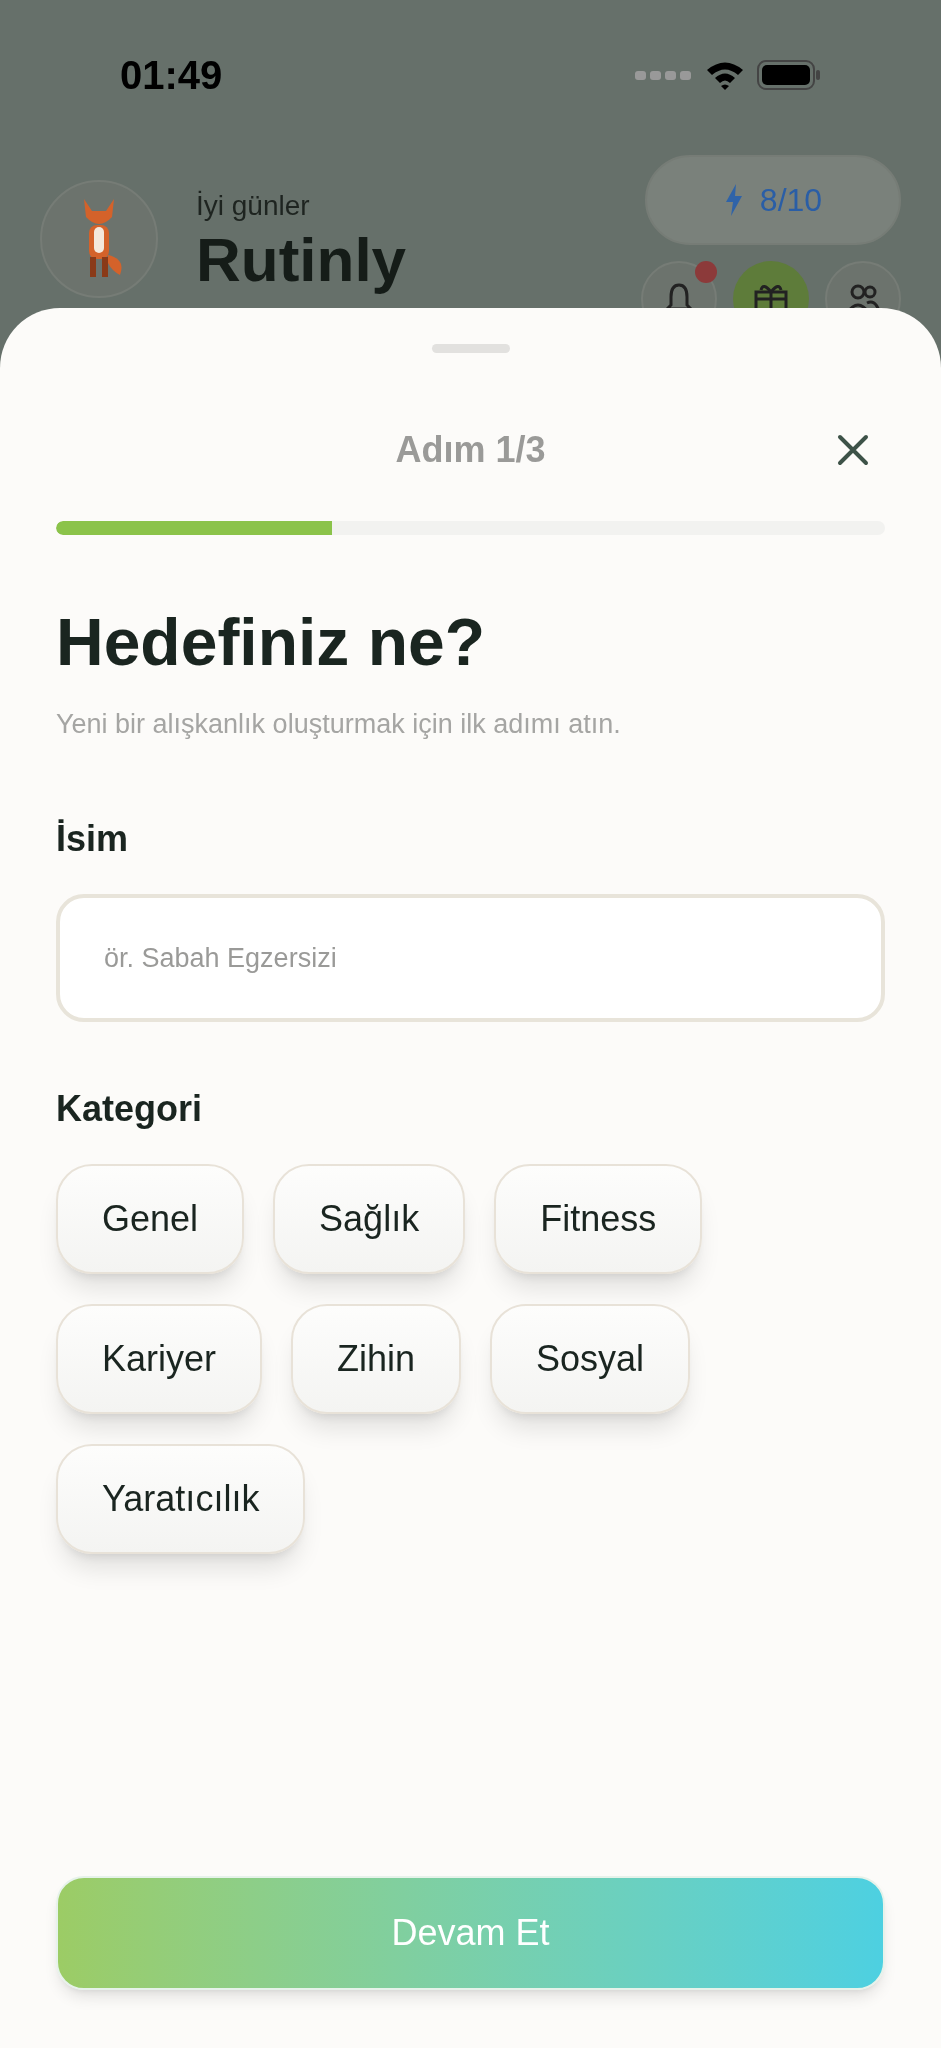 This screenshot has height=2048, width=941. I want to click on lightning-icon, so click(733, 200).